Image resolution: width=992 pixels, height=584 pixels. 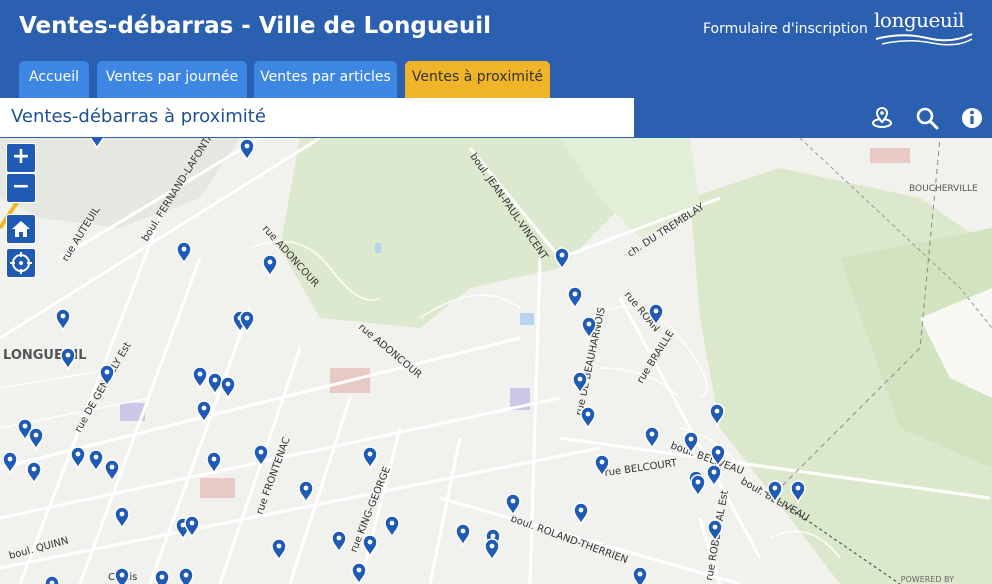 I want to click on zoom-out-button: −, so click(x=21, y=188).